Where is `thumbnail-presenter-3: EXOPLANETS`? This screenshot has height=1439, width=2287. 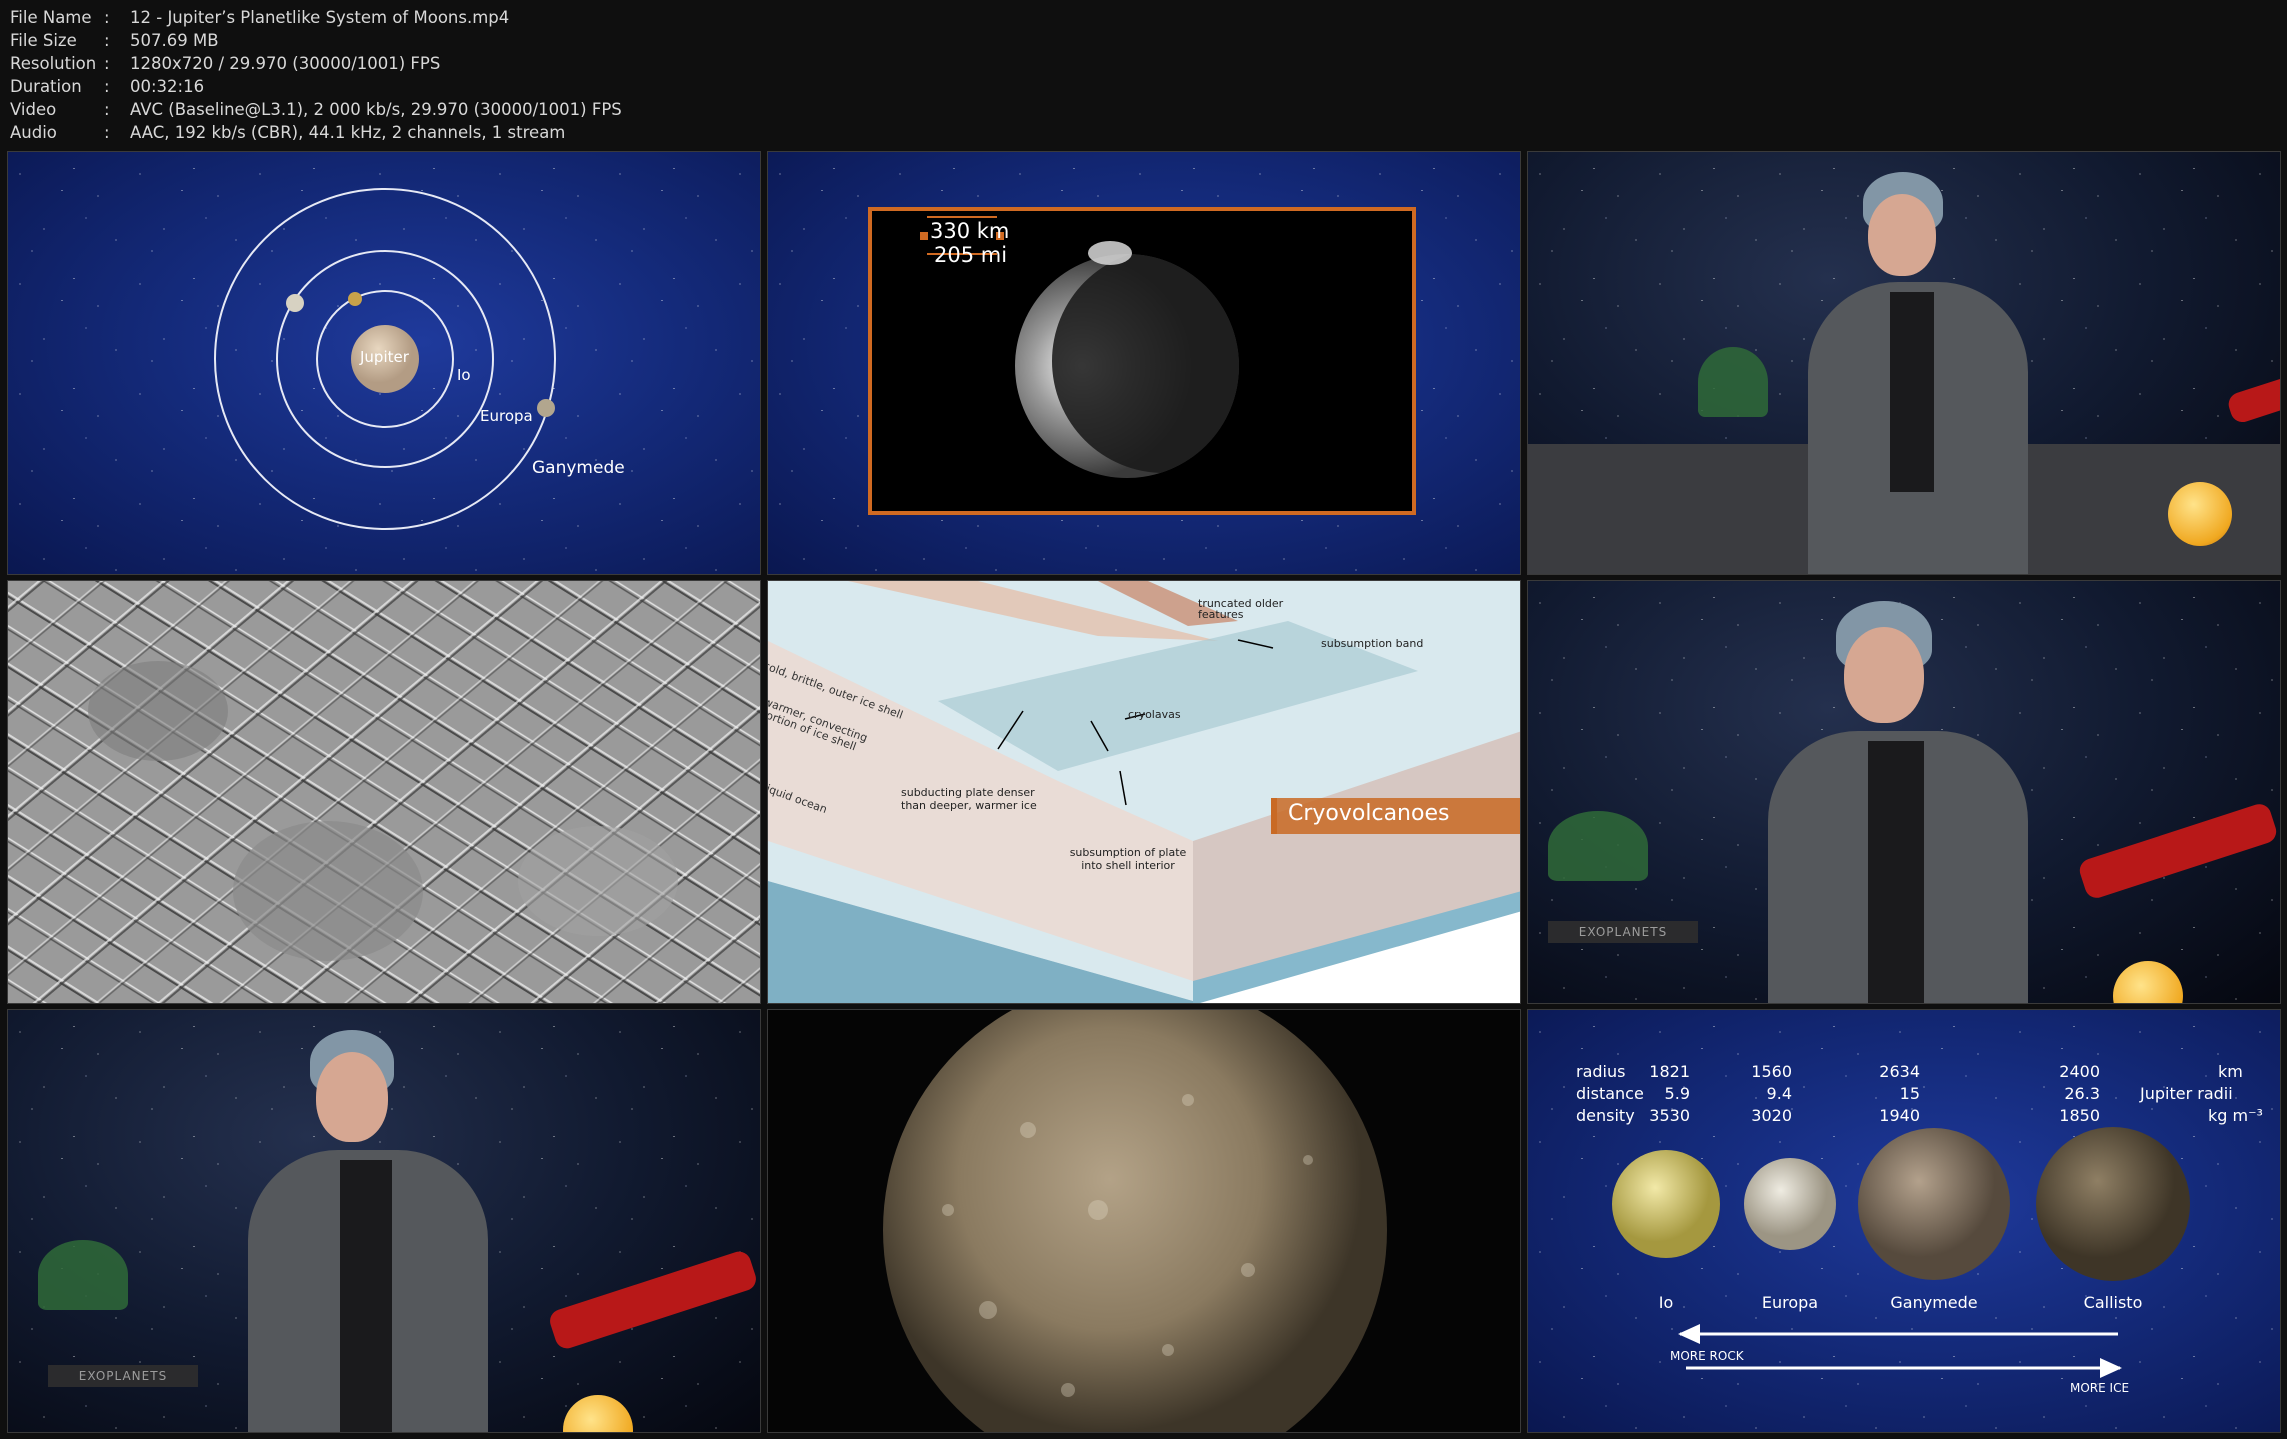
thumbnail-presenter-3: EXOPLANETS is located at coordinates (384, 1221).